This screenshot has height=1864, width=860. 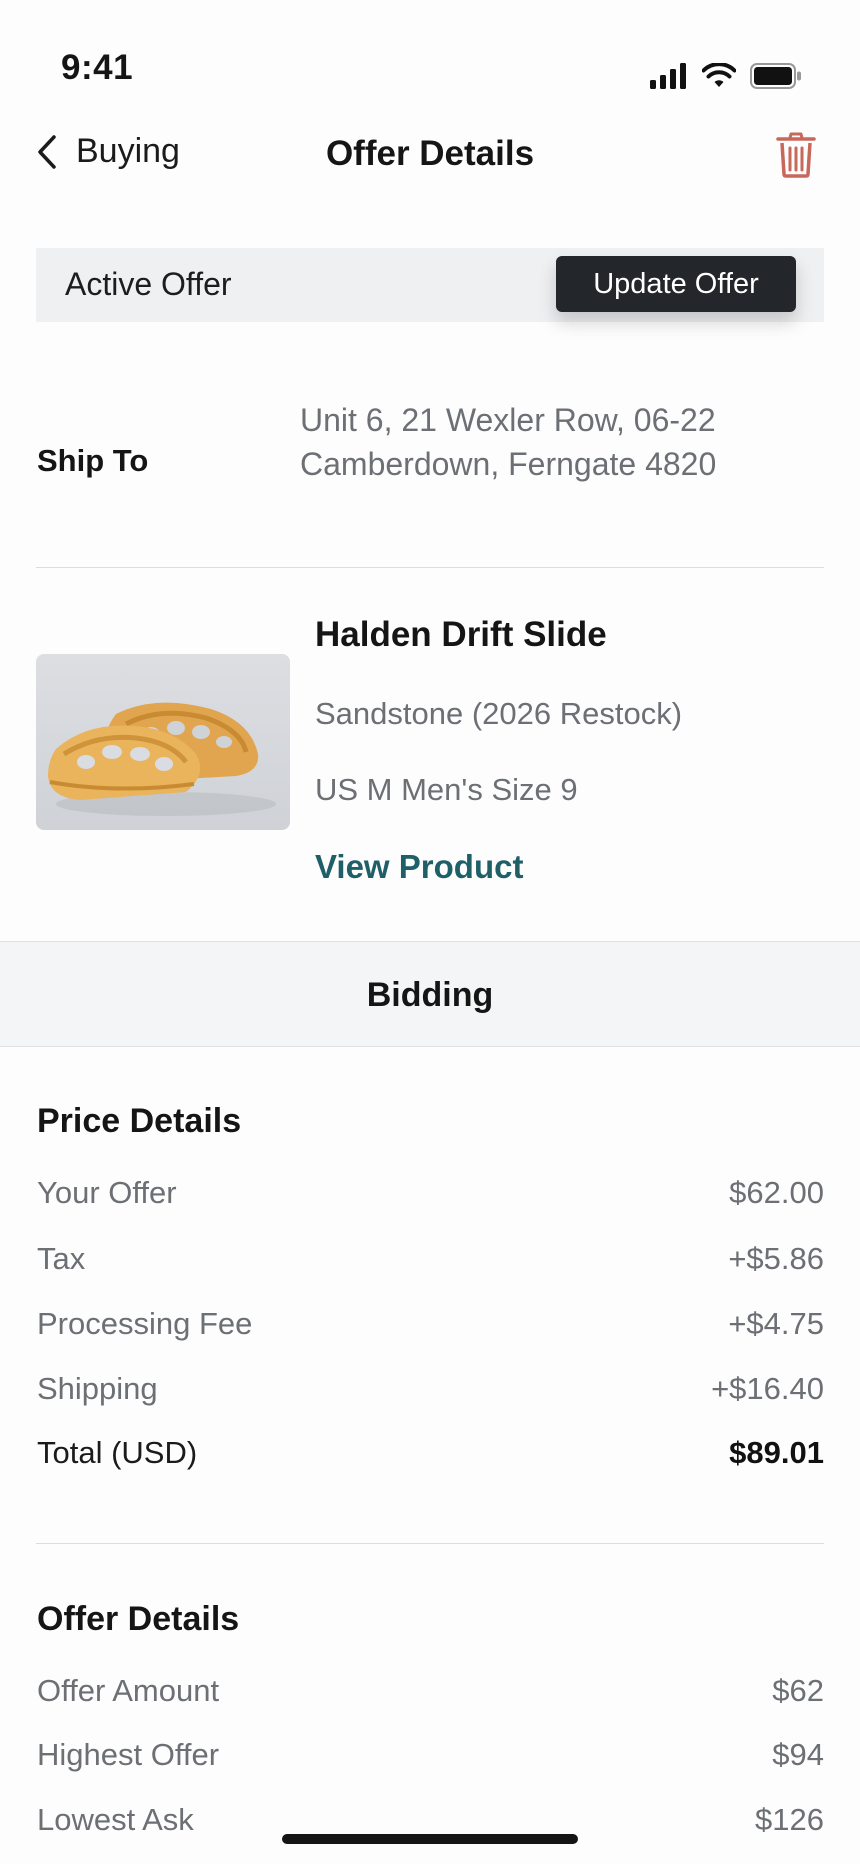 What do you see at coordinates (767, 1388) in the screenshot?
I see `price-row-value: +$16.40` at bounding box center [767, 1388].